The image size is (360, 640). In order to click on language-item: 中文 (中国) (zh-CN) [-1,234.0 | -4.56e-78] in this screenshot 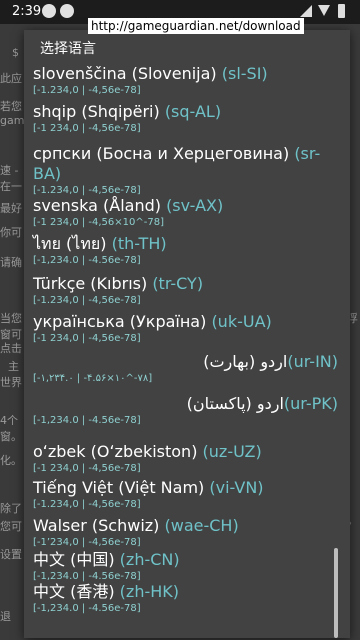, I will do `click(185, 566)`.